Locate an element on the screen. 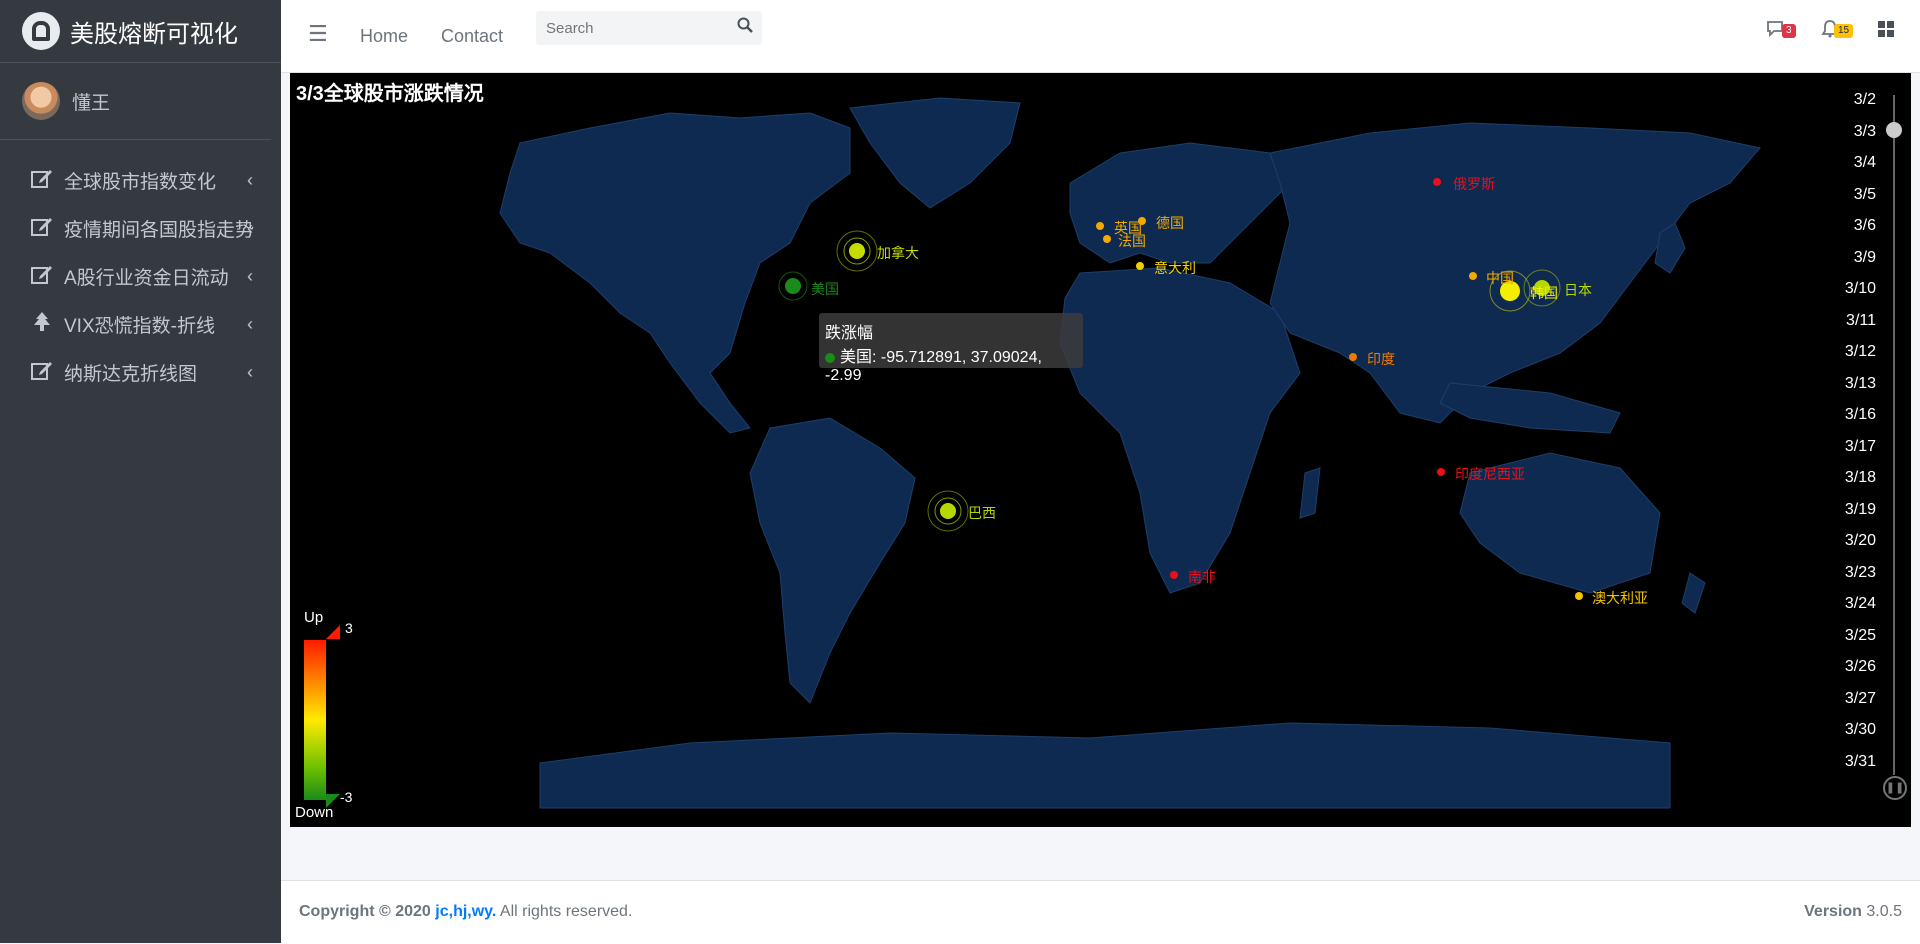 The height and width of the screenshot is (944, 1920). tooltip-title: 跌涨幅 is located at coordinates (849, 333).